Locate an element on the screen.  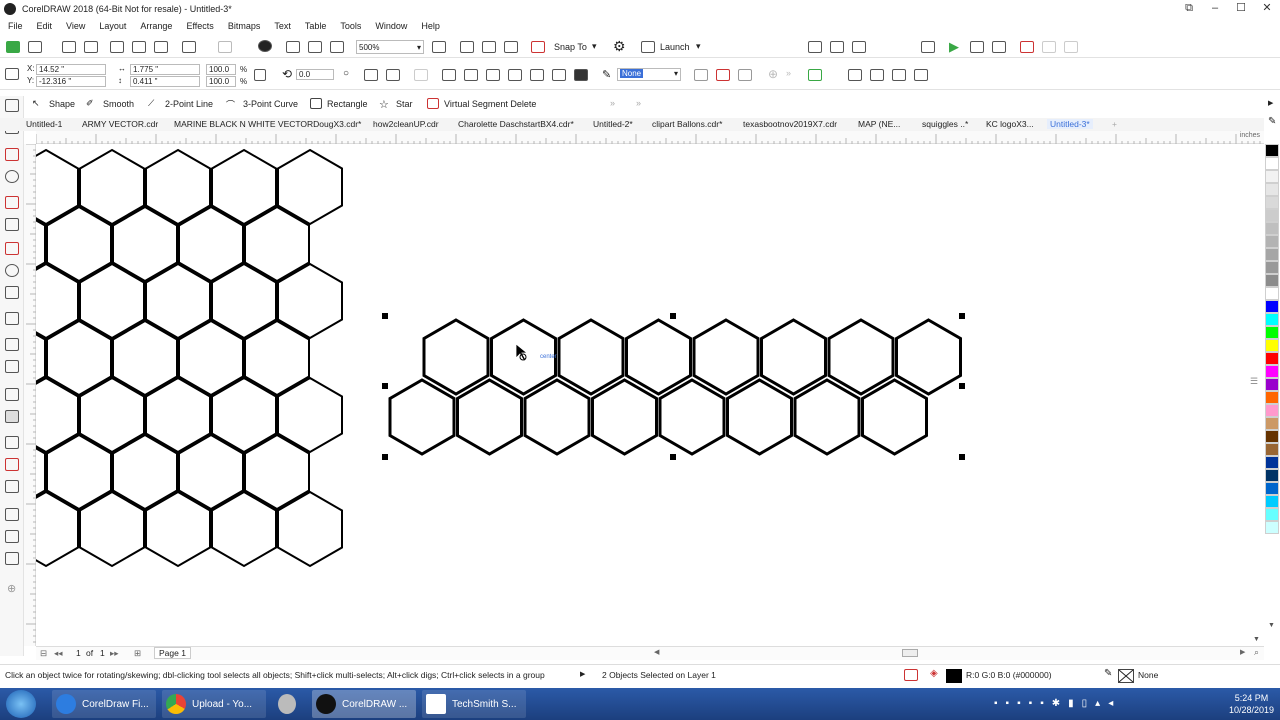
show-hidden-icons-icon: ▴ is located at coordinates (1097, 703).